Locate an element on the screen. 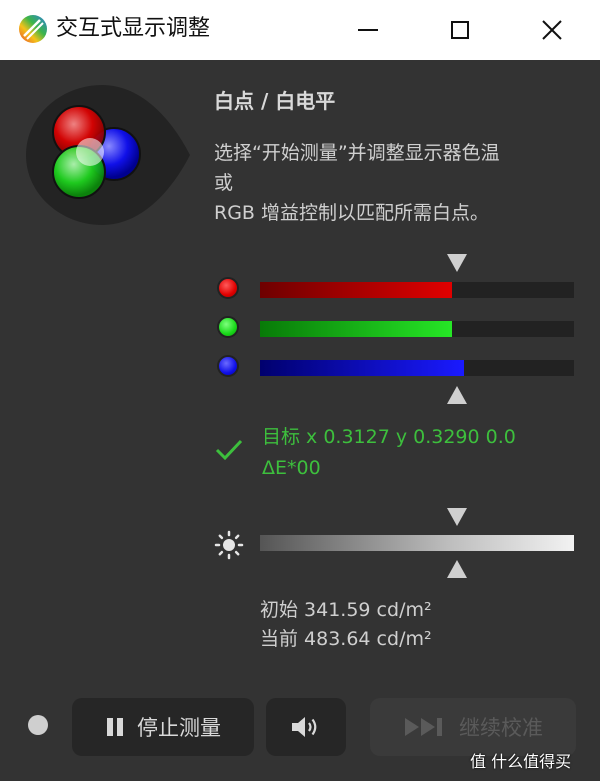  sound-toggle-button is located at coordinates (306, 727).